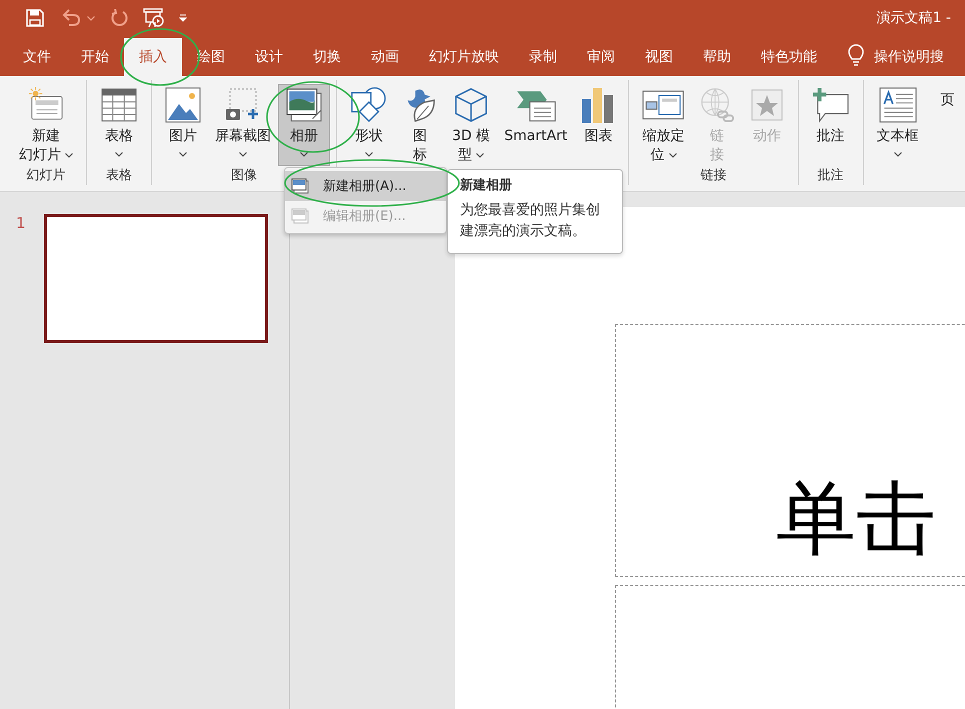 Image resolution: width=965 pixels, height=709 pixels. What do you see at coordinates (530, 221) in the screenshot?
I see `tooltip-text: 为您最喜爱的照片集创建漂亮的演示文稿。` at bounding box center [530, 221].